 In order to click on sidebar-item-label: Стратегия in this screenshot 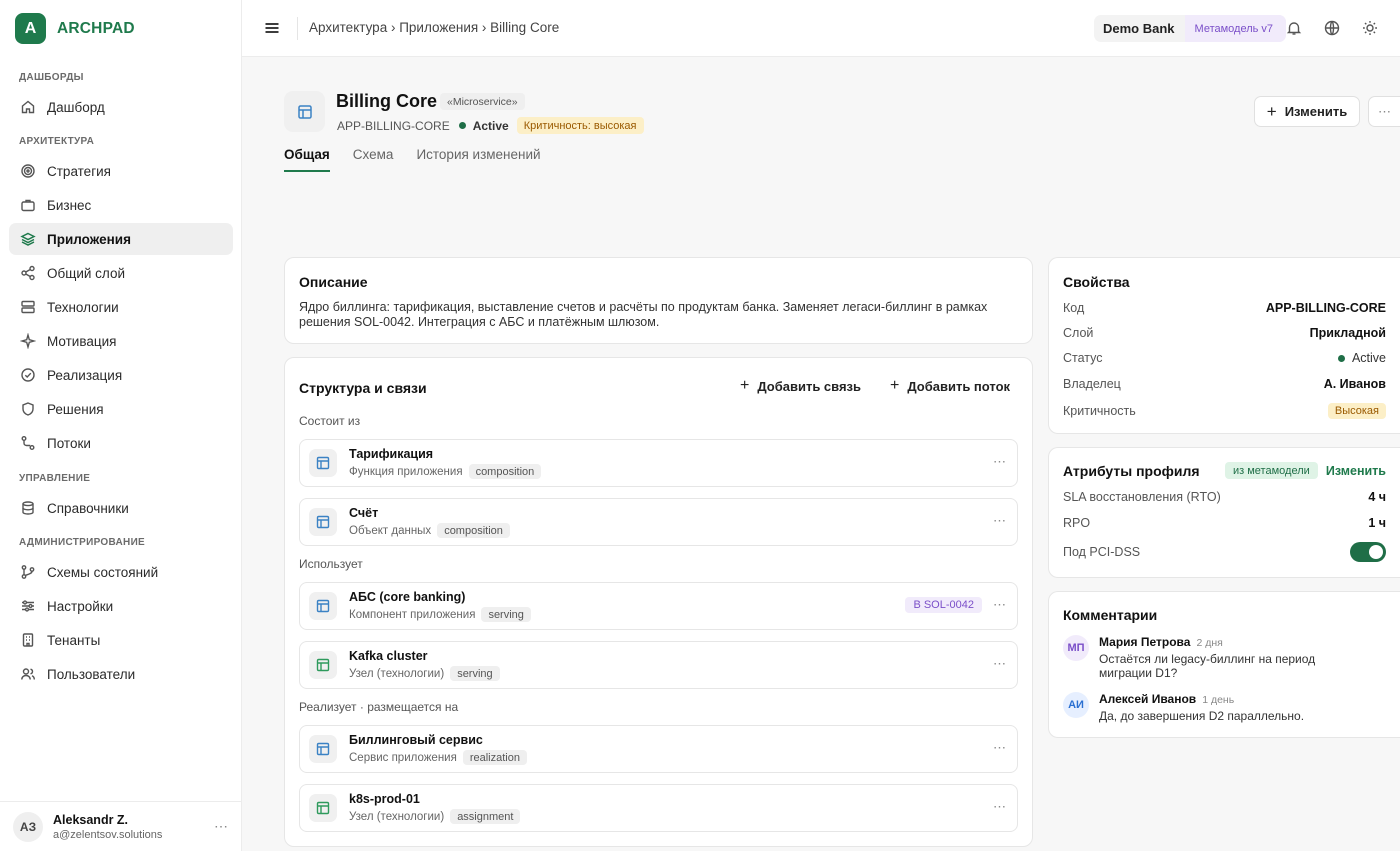, I will do `click(79, 171)`.